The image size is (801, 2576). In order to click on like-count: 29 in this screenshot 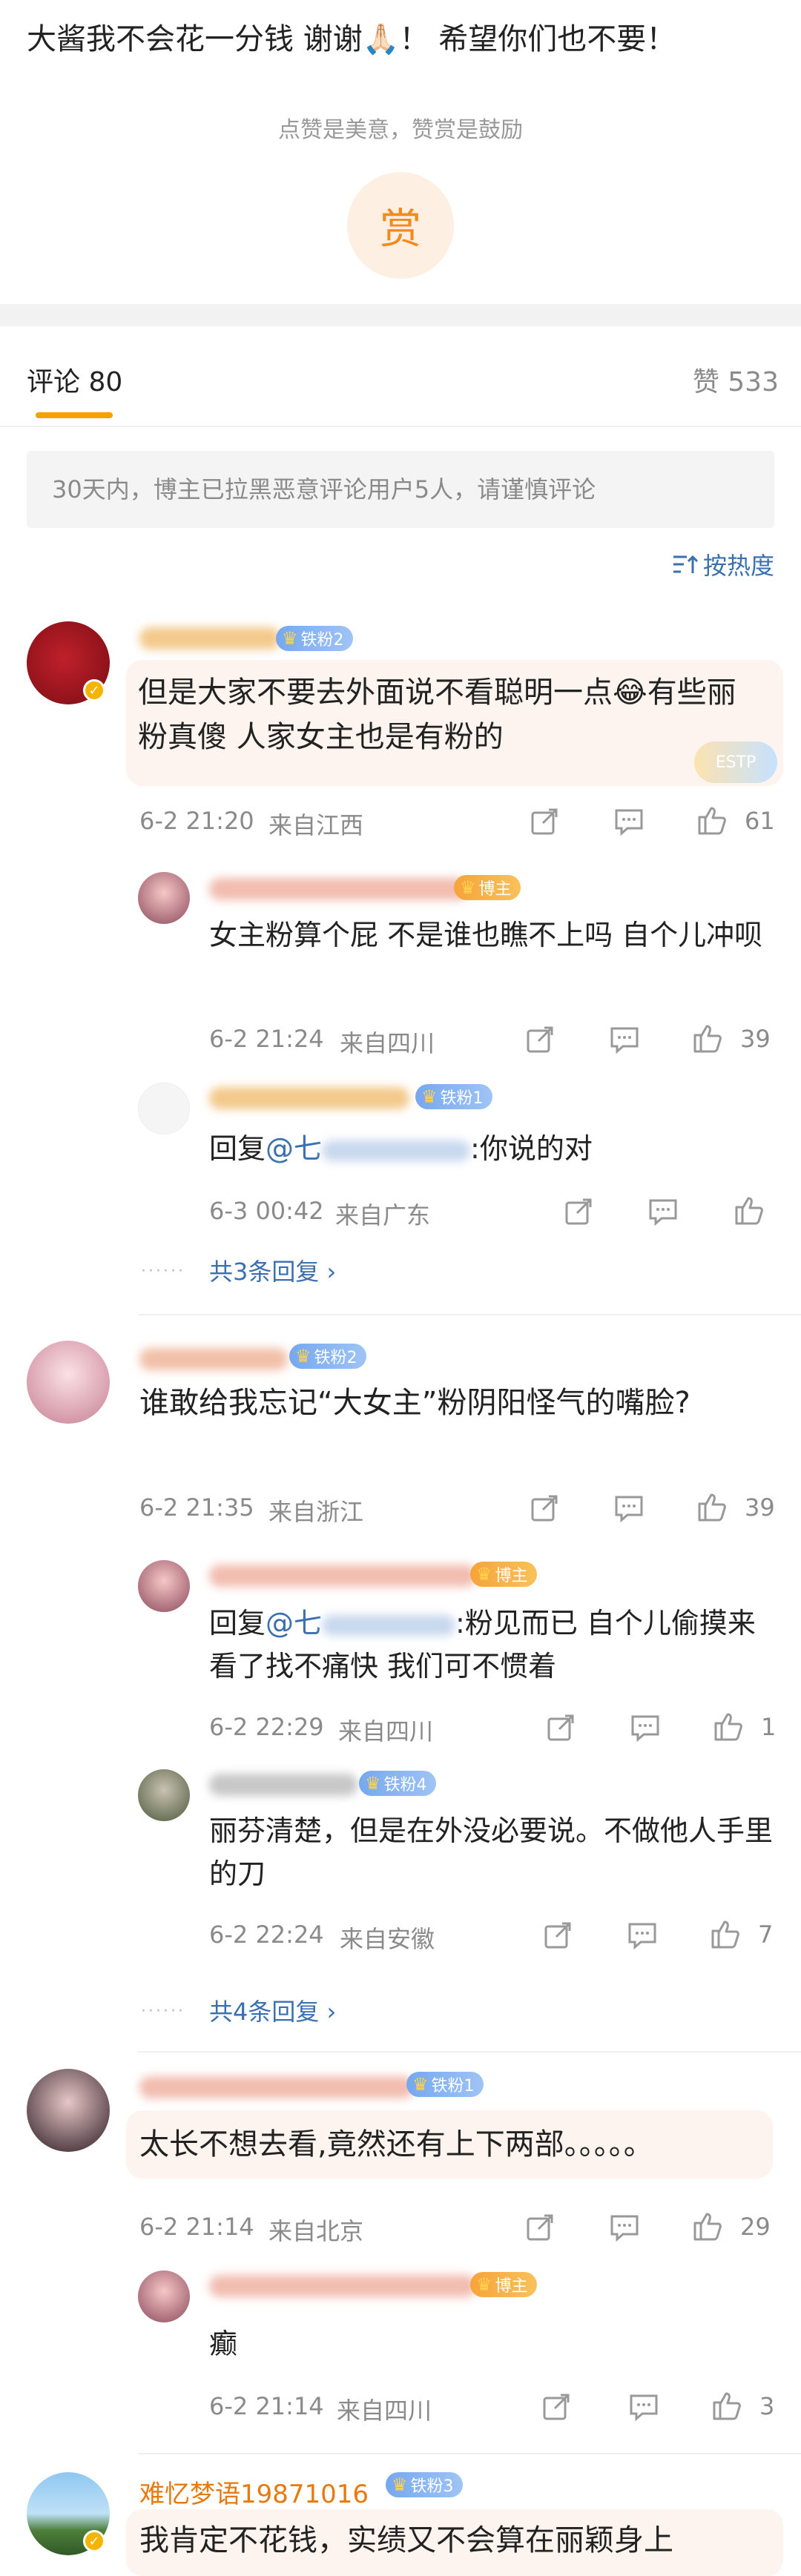, I will do `click(755, 2227)`.